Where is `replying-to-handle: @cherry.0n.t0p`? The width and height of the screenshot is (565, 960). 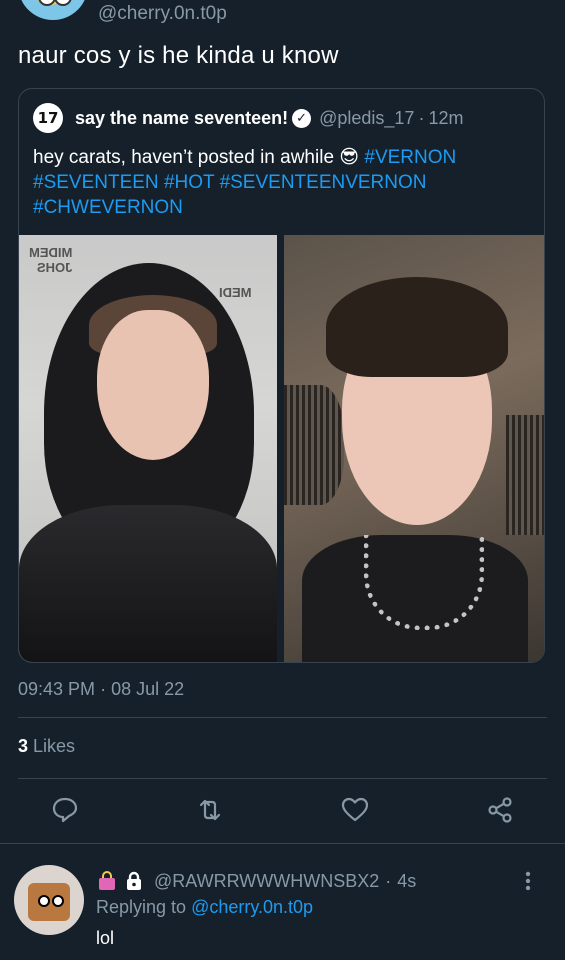
replying-to-handle: @cherry.0n.t0p is located at coordinates (252, 907).